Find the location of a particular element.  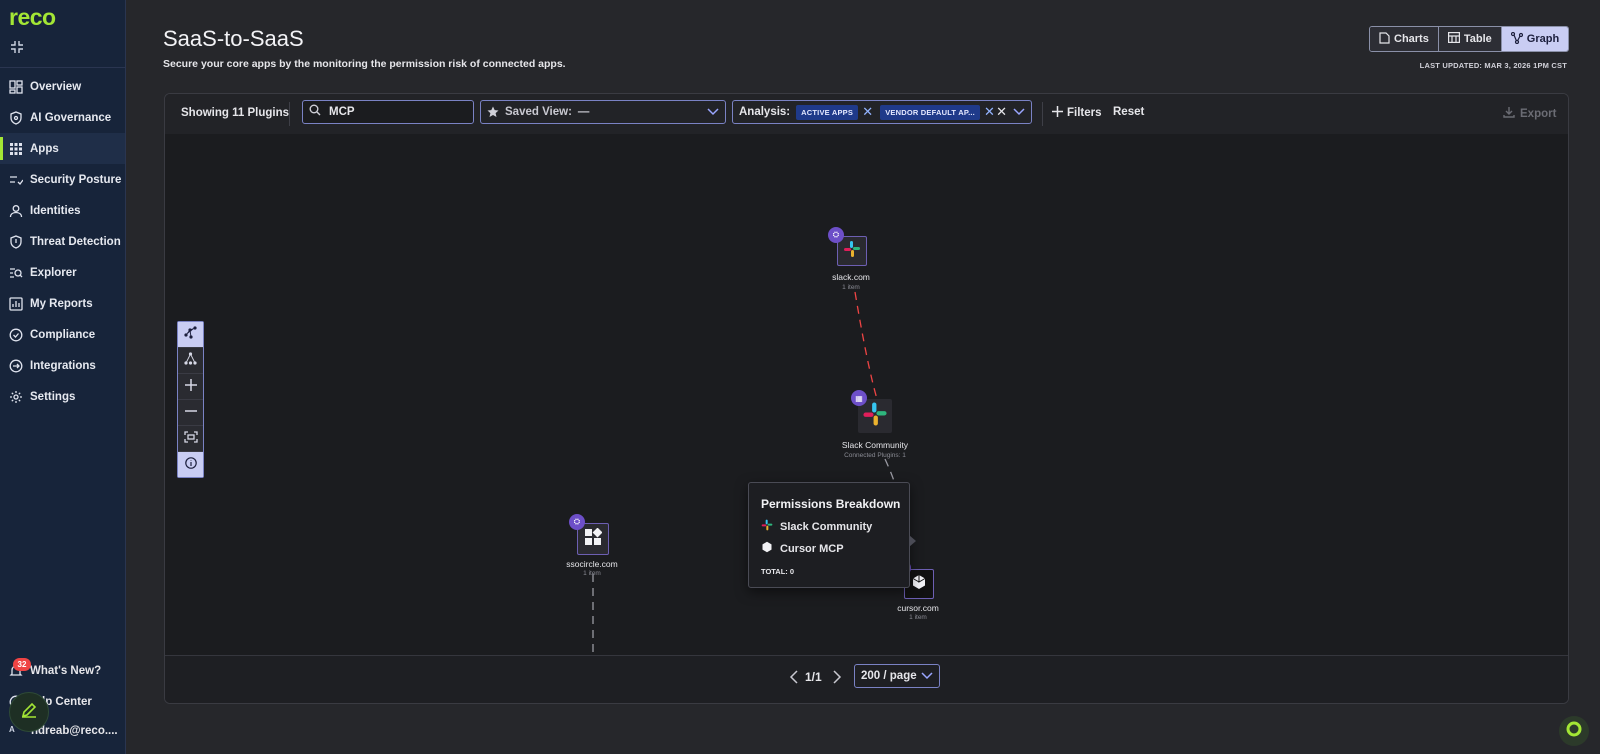

reports-icon is located at coordinates (16, 303).